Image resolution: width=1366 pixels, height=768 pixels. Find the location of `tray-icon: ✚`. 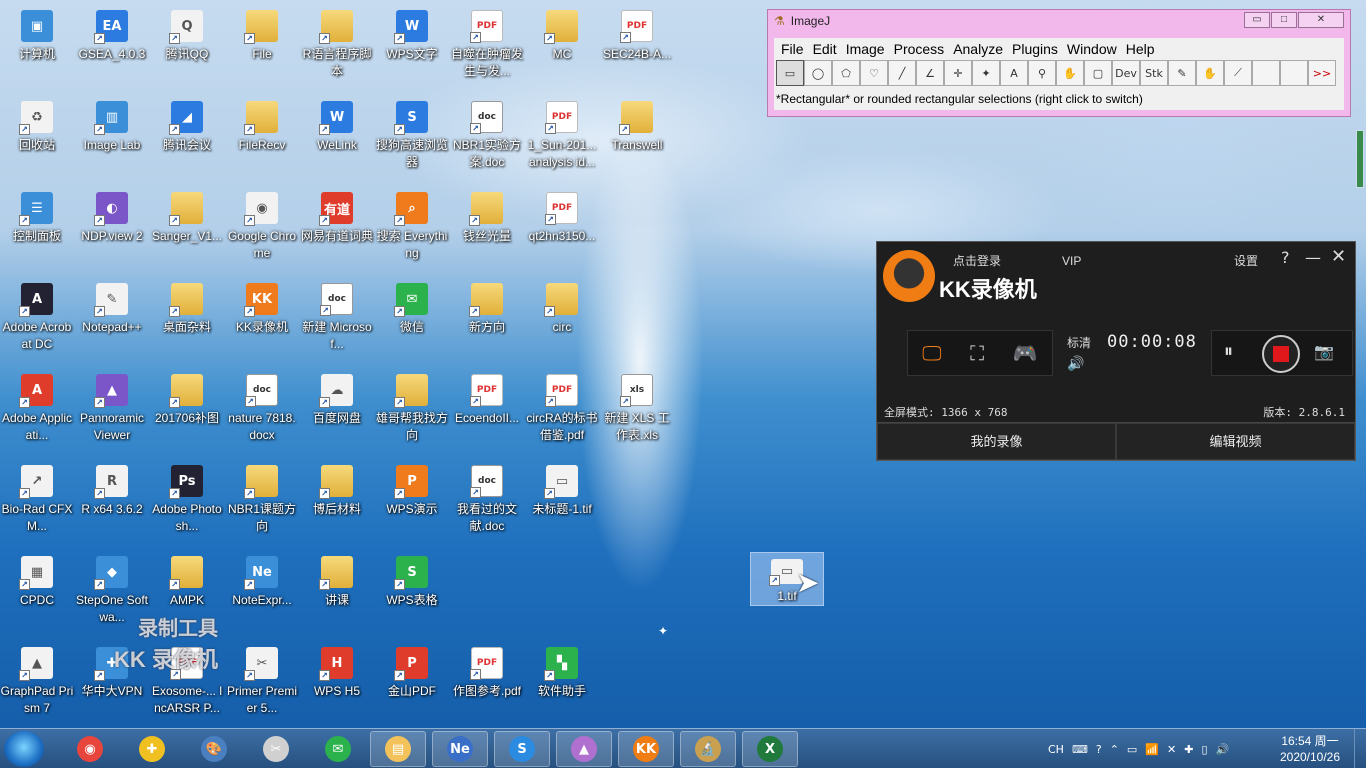

tray-icon: ✚ is located at coordinates (1188, 749).